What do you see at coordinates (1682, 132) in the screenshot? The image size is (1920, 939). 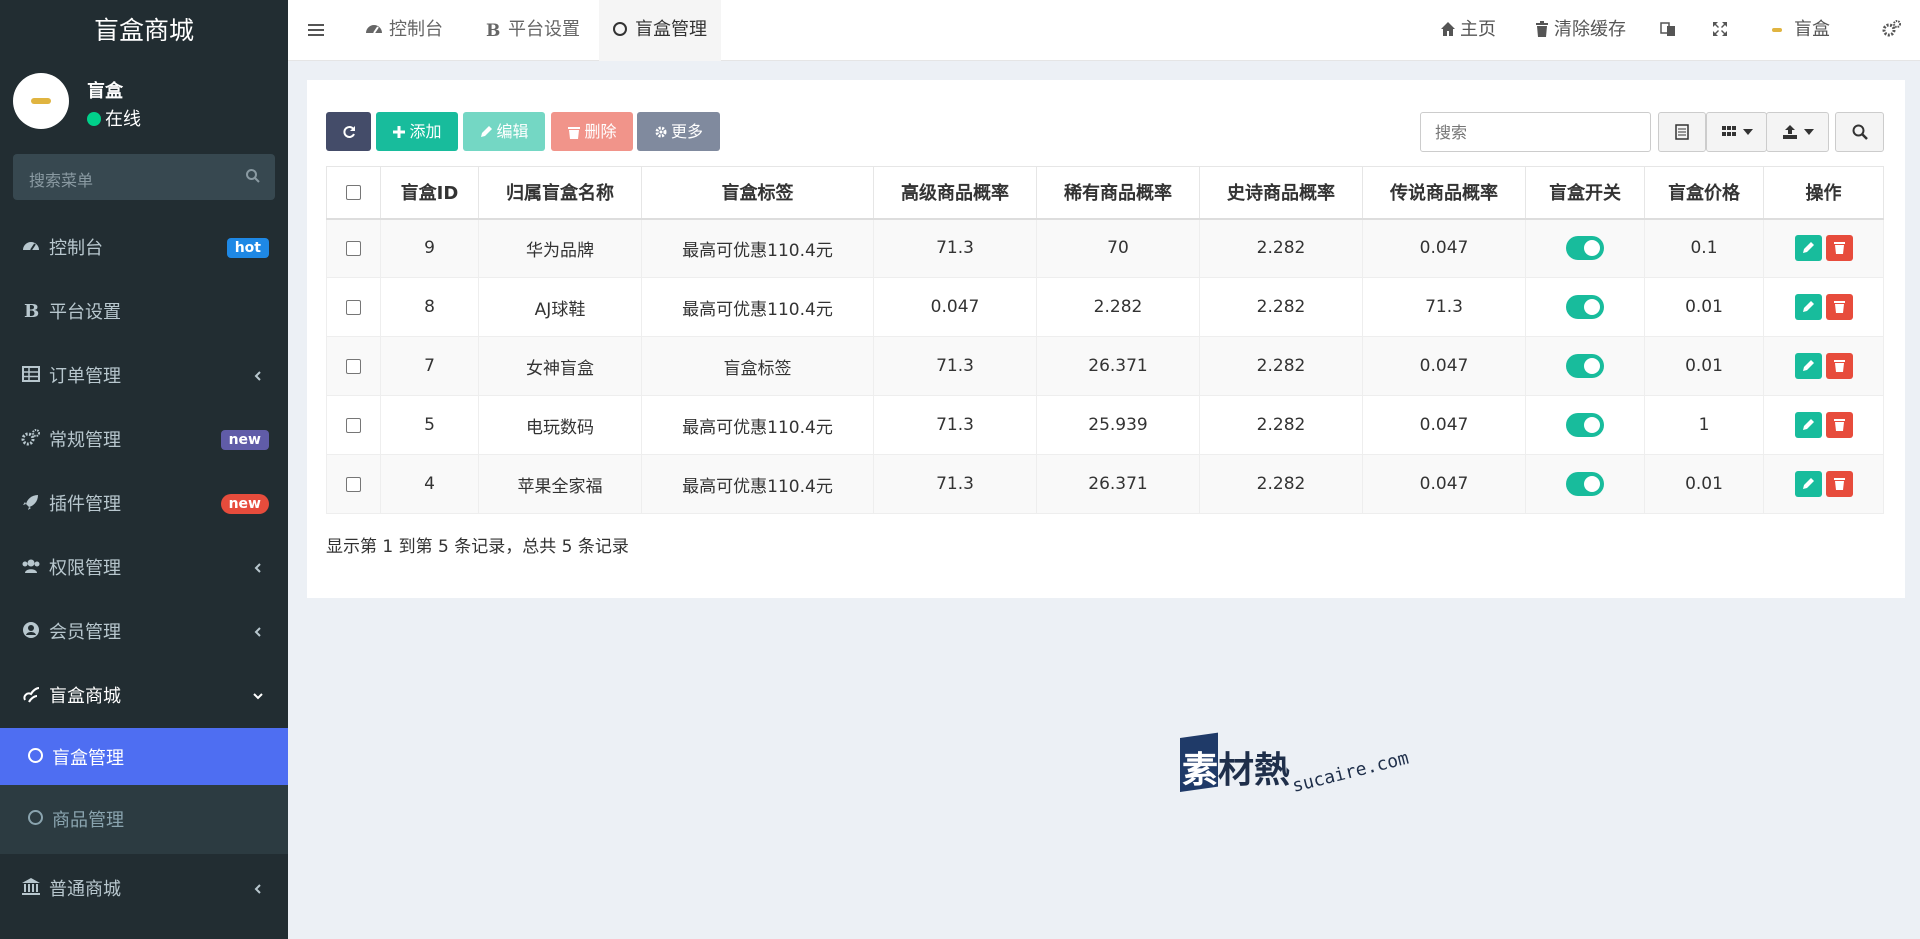 I see `toggle-view-button` at bounding box center [1682, 132].